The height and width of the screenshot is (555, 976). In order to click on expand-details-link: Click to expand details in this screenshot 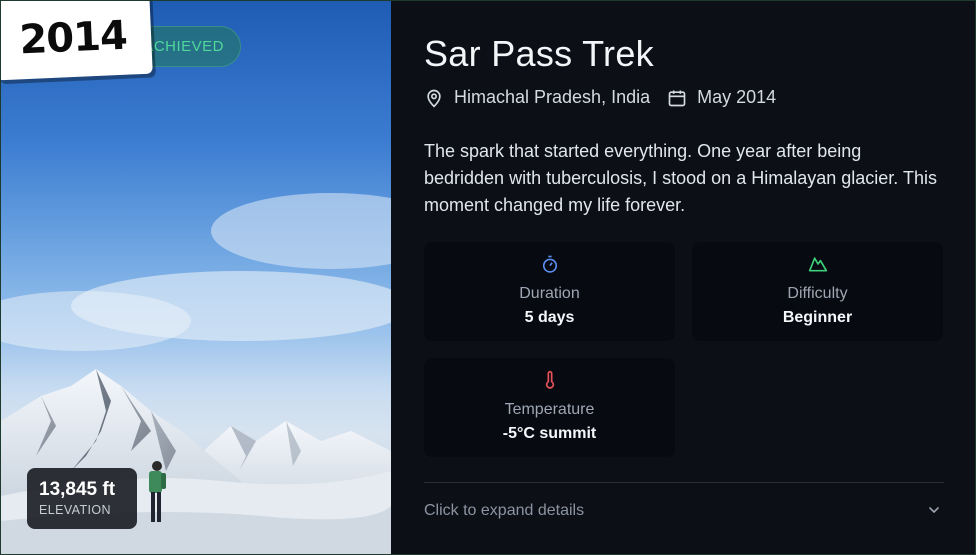, I will do `click(504, 511)`.